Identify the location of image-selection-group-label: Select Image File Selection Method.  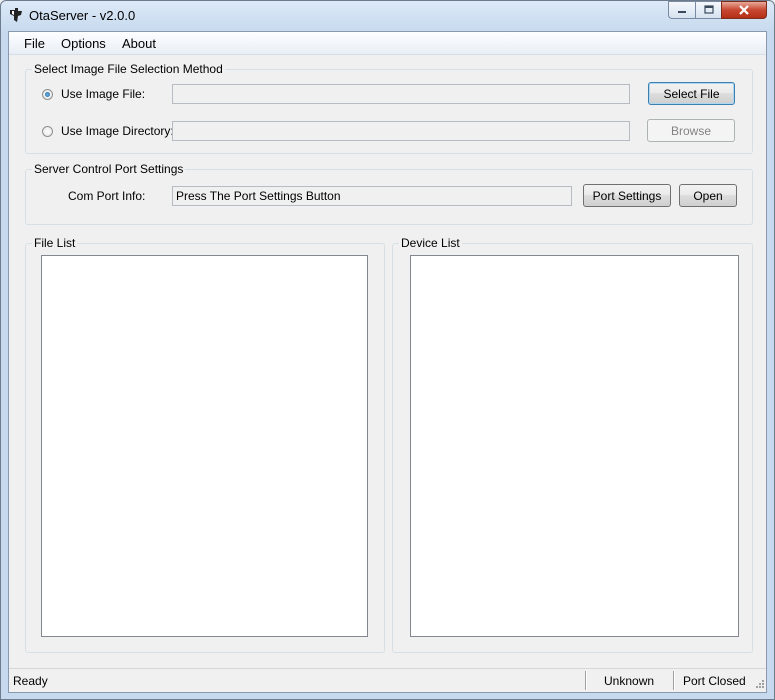
(128, 69).